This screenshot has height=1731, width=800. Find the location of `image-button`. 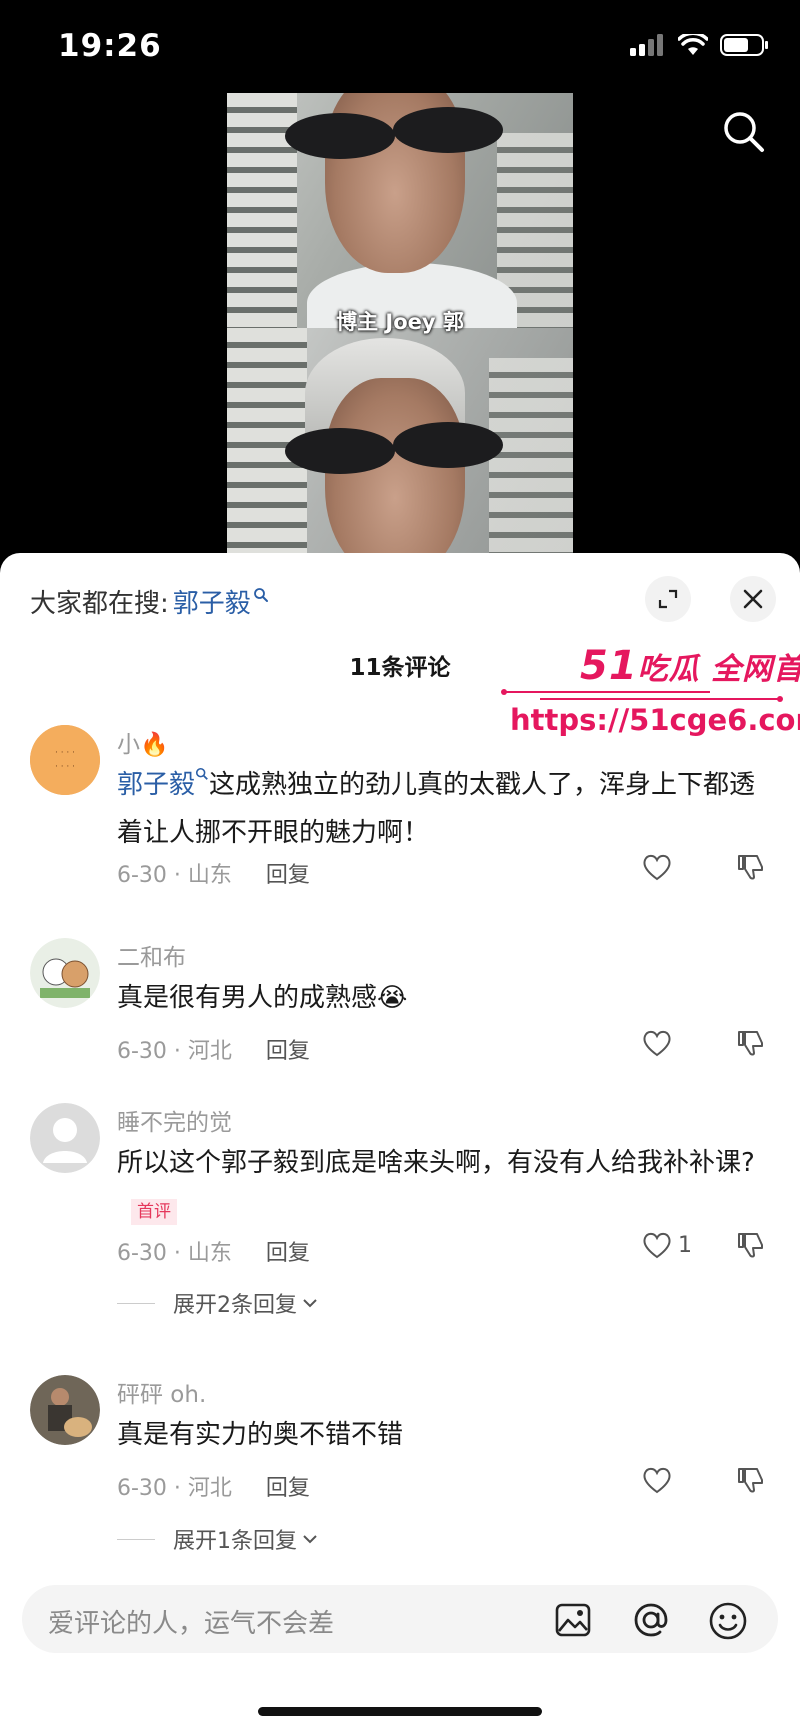

image-button is located at coordinates (573, 1622).